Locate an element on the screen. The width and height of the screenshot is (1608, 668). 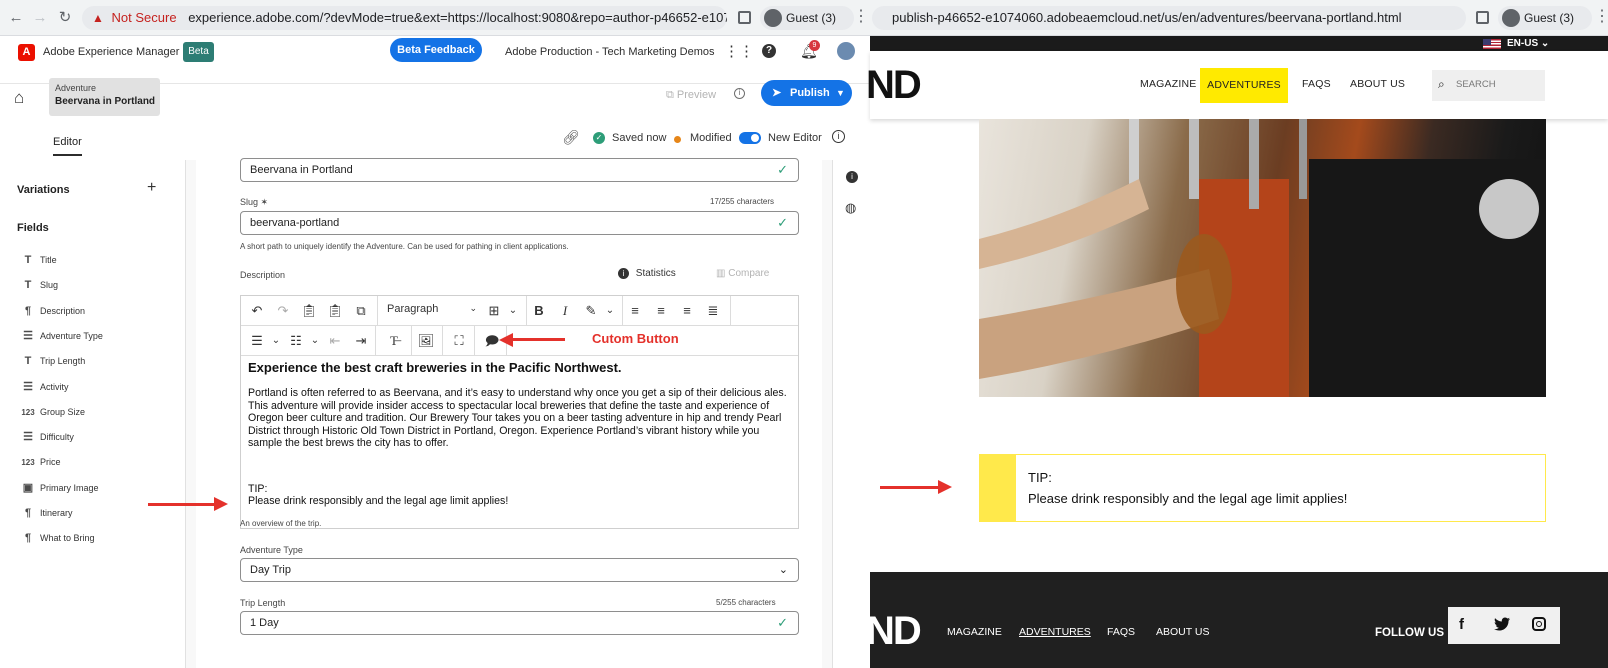
new-editor-toggle is located at coordinates (750, 138).